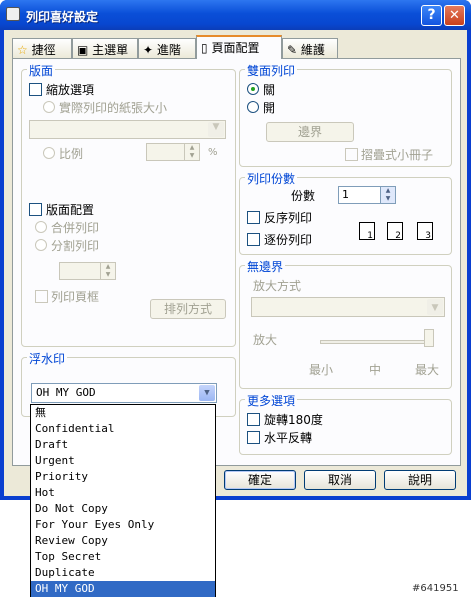 The height and width of the screenshot is (598, 471). I want to click on pages-spinner: ▲ ▼, so click(87, 271).